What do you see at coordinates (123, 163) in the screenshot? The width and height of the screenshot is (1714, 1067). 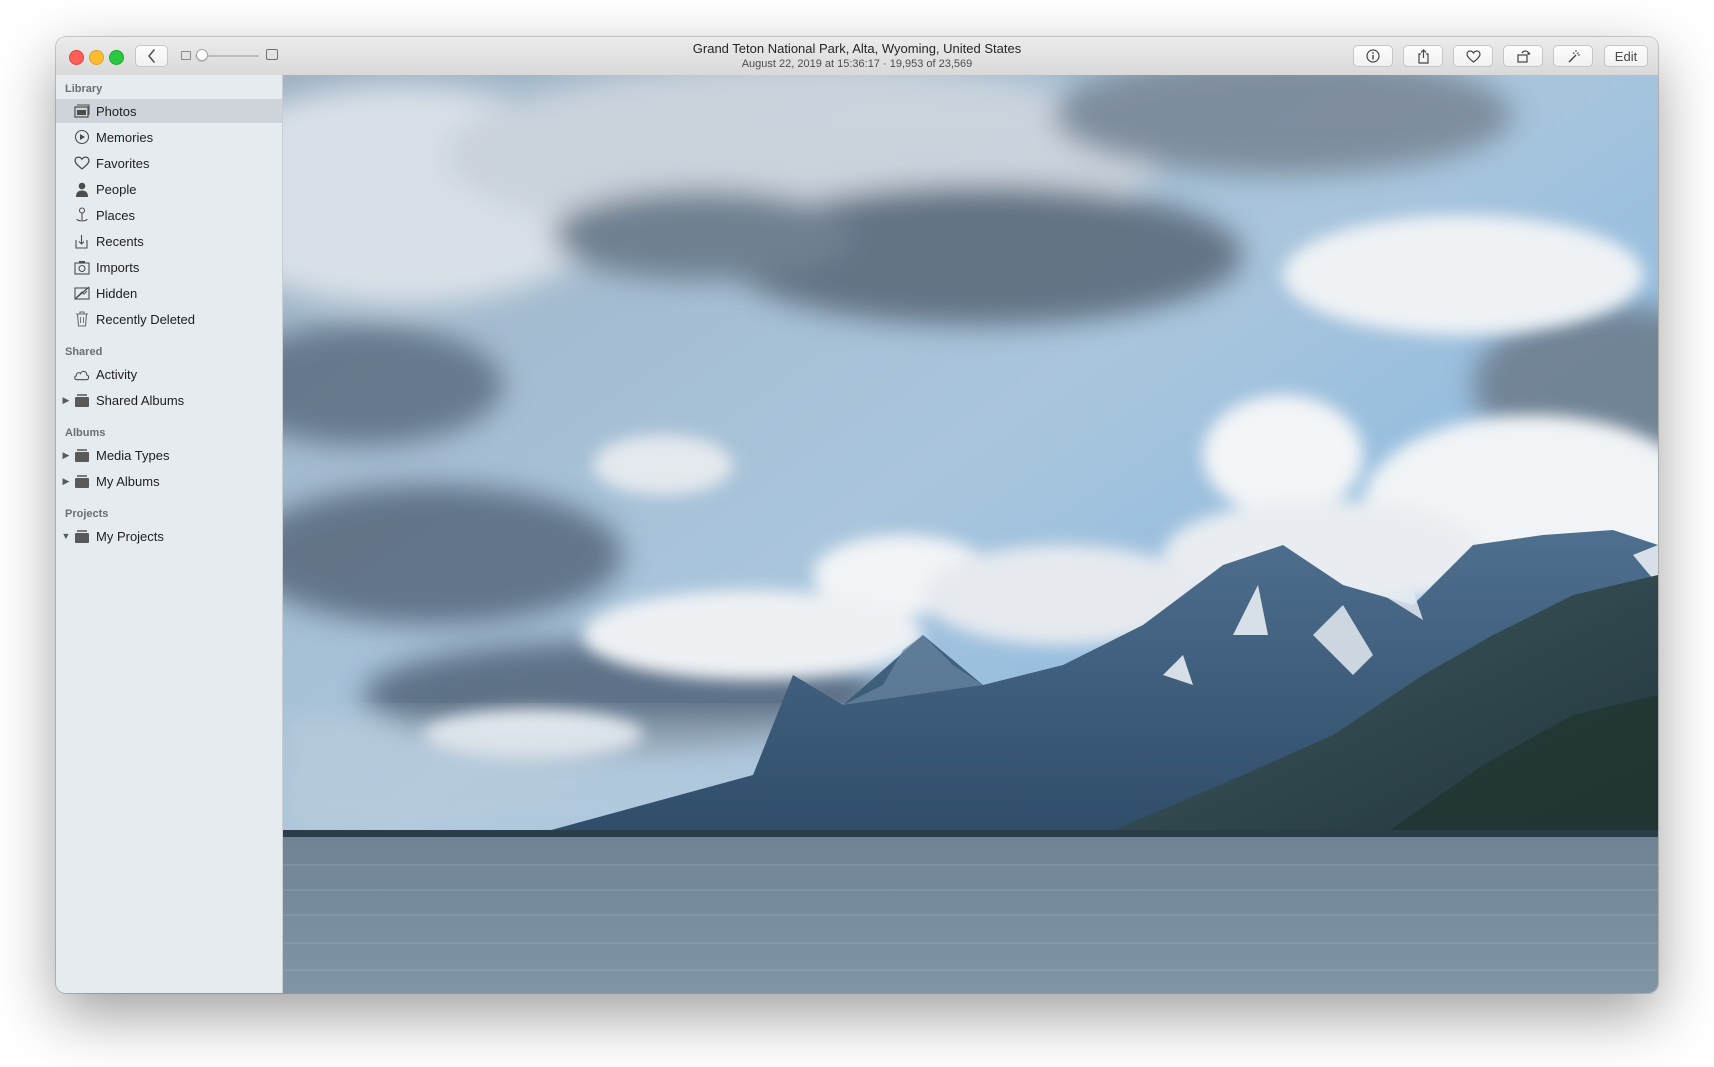 I see `sidebar-item-label: Favorites` at bounding box center [123, 163].